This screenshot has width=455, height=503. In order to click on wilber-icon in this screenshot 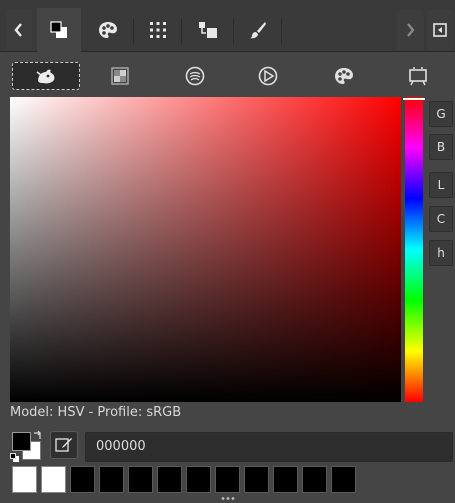, I will do `click(45, 76)`.